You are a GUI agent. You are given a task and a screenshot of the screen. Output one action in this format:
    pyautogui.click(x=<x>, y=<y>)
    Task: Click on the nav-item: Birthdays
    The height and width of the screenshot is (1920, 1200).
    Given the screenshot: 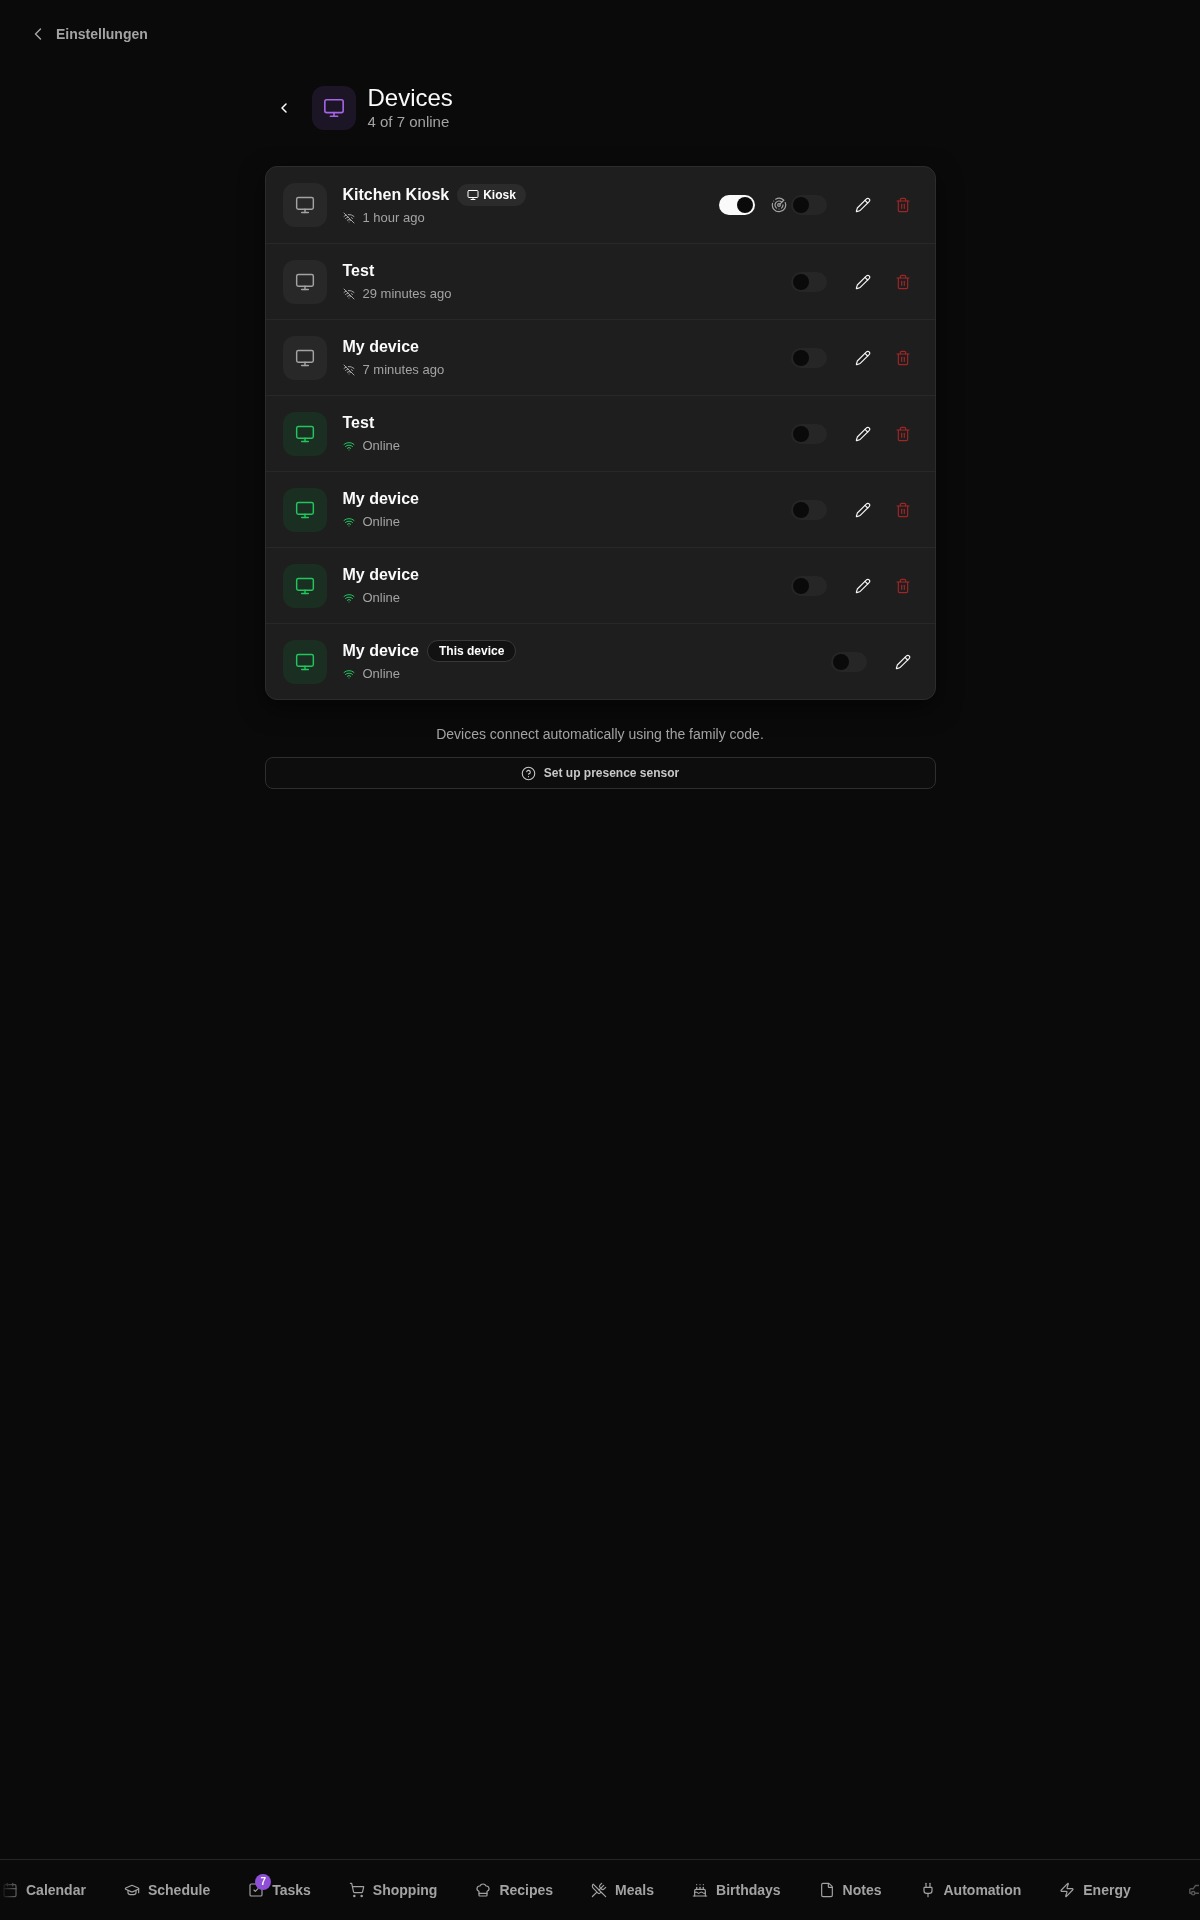 What is the action you would take?
    pyautogui.click(x=736, y=1890)
    